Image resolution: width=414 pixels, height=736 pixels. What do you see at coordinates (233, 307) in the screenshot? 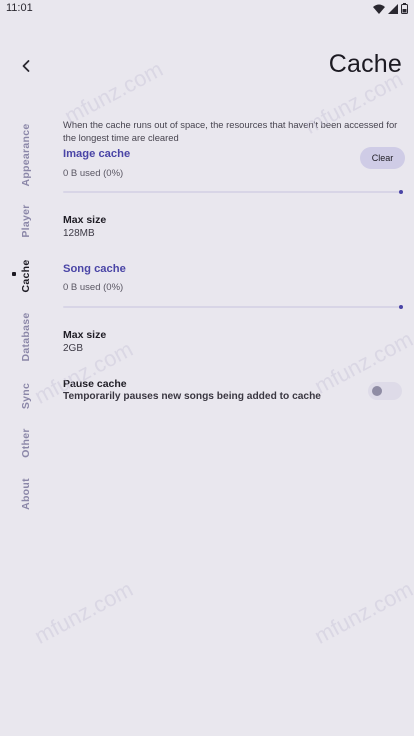
I see `song-cache-progress` at bounding box center [233, 307].